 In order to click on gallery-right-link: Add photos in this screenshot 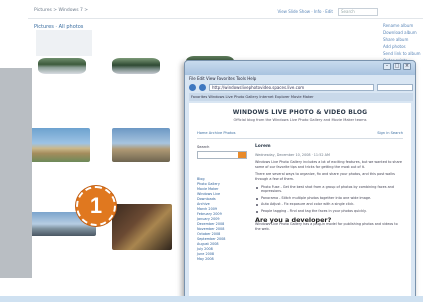, I will do `click(403, 46)`.